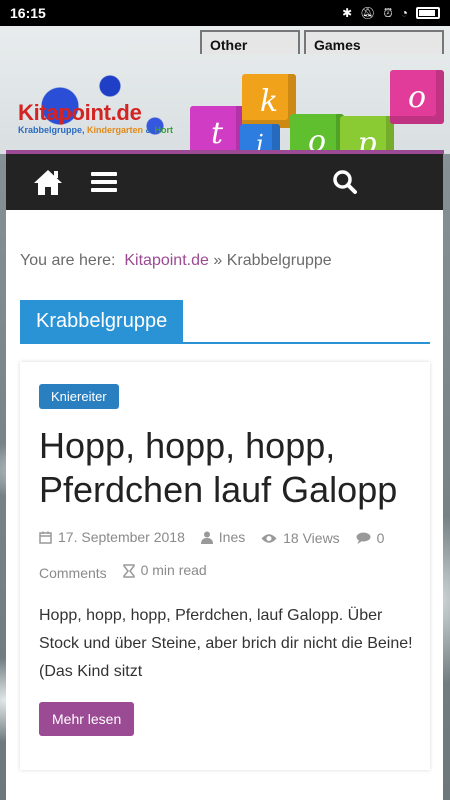 The image size is (450, 800). I want to click on post-comments-label-wrap: Comments, so click(73, 573).